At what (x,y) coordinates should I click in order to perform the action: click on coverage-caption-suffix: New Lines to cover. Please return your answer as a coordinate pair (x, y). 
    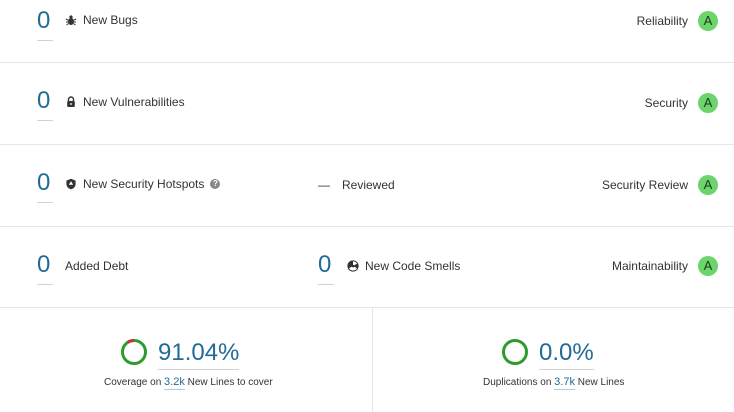
    Looking at the image, I should click on (230, 382).